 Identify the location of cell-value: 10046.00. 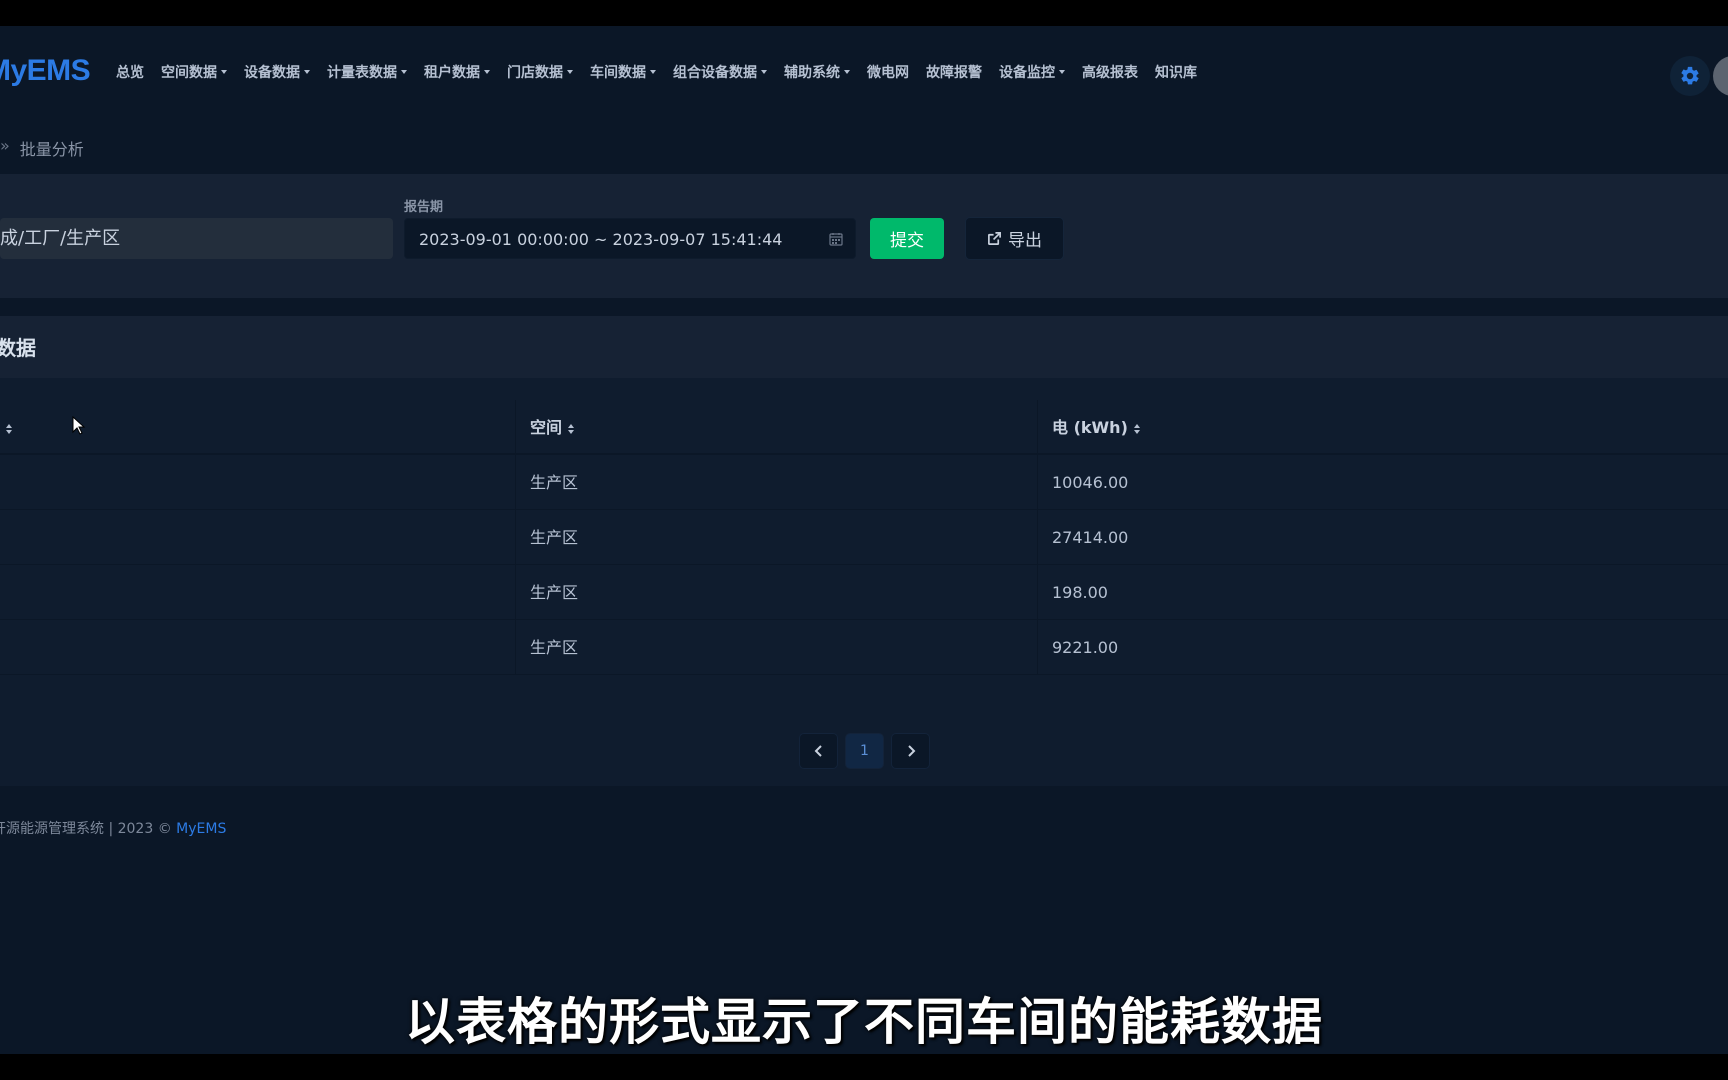
(1090, 482).